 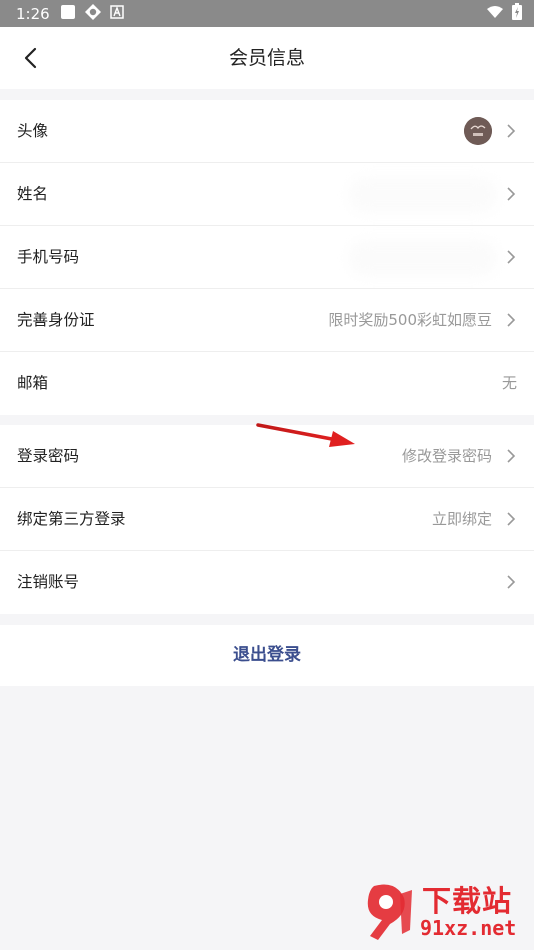 I want to click on watermark-logo-icon, so click(x=389, y=912).